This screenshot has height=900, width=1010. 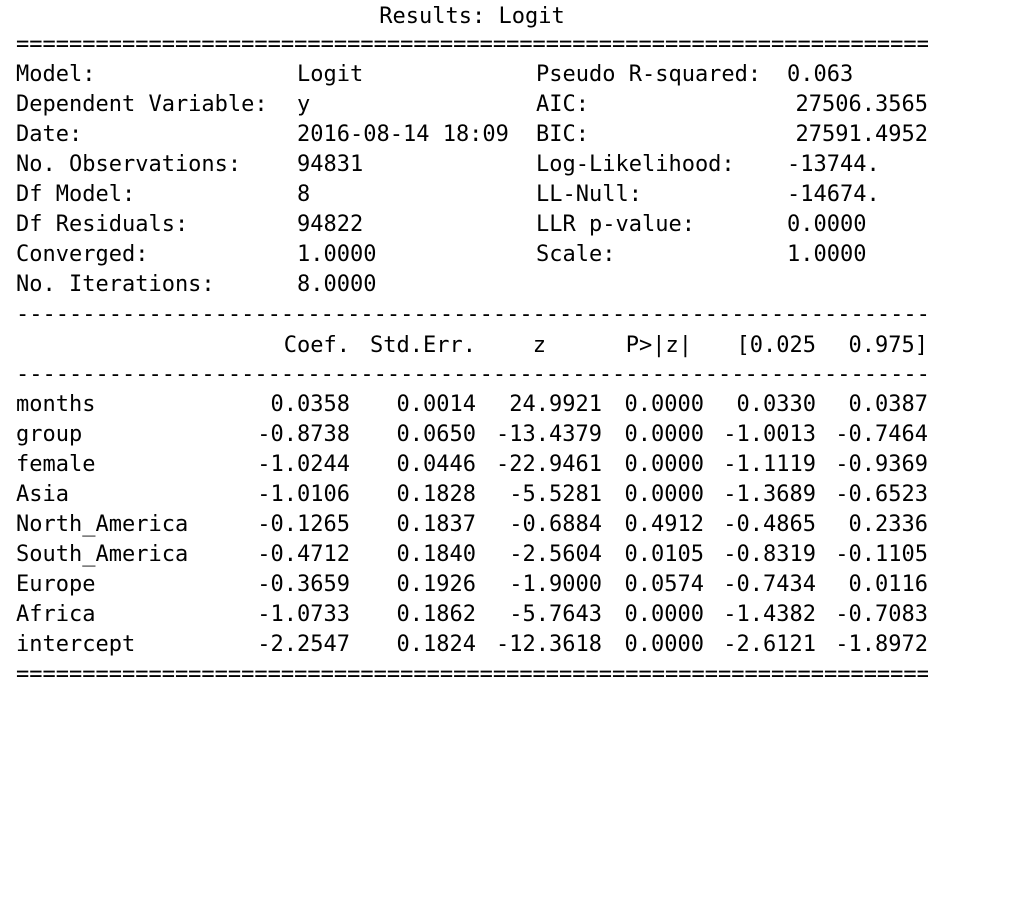 I want to click on summary-value: 8.0000, so click(x=337, y=284).